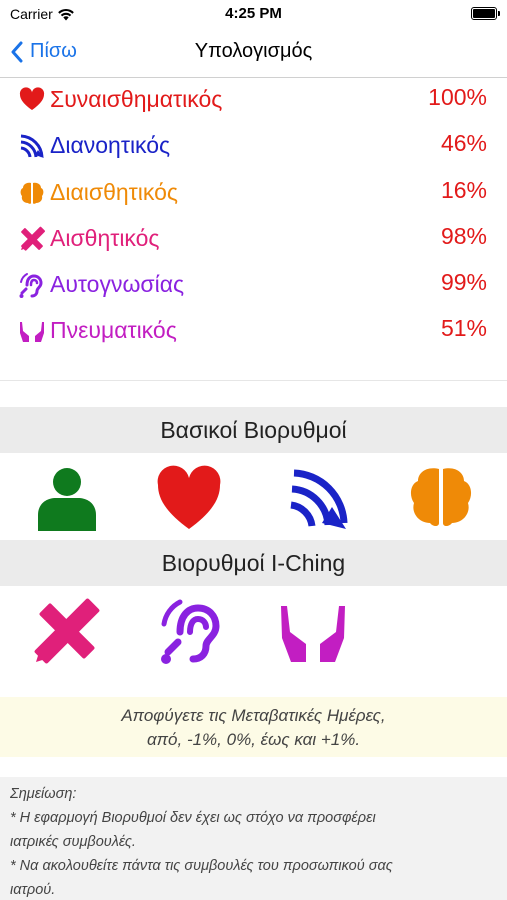 The width and height of the screenshot is (507, 900). What do you see at coordinates (463, 235) in the screenshot?
I see `row-value: 98%` at bounding box center [463, 235].